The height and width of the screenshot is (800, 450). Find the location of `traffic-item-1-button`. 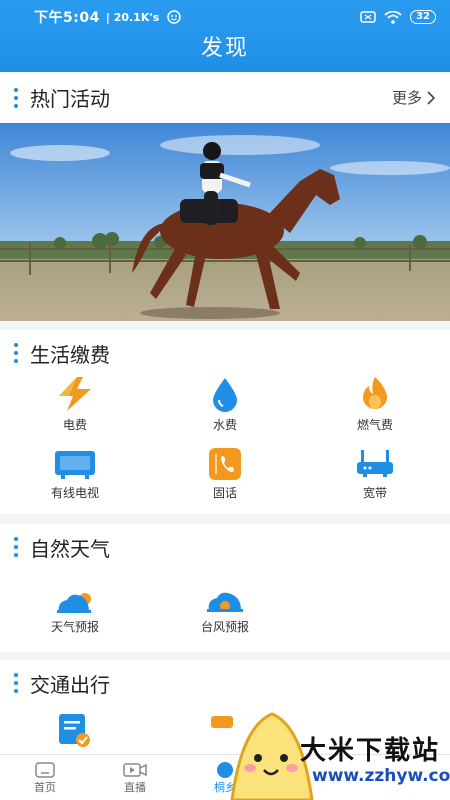

traffic-item-1-button is located at coordinates (75, 731).